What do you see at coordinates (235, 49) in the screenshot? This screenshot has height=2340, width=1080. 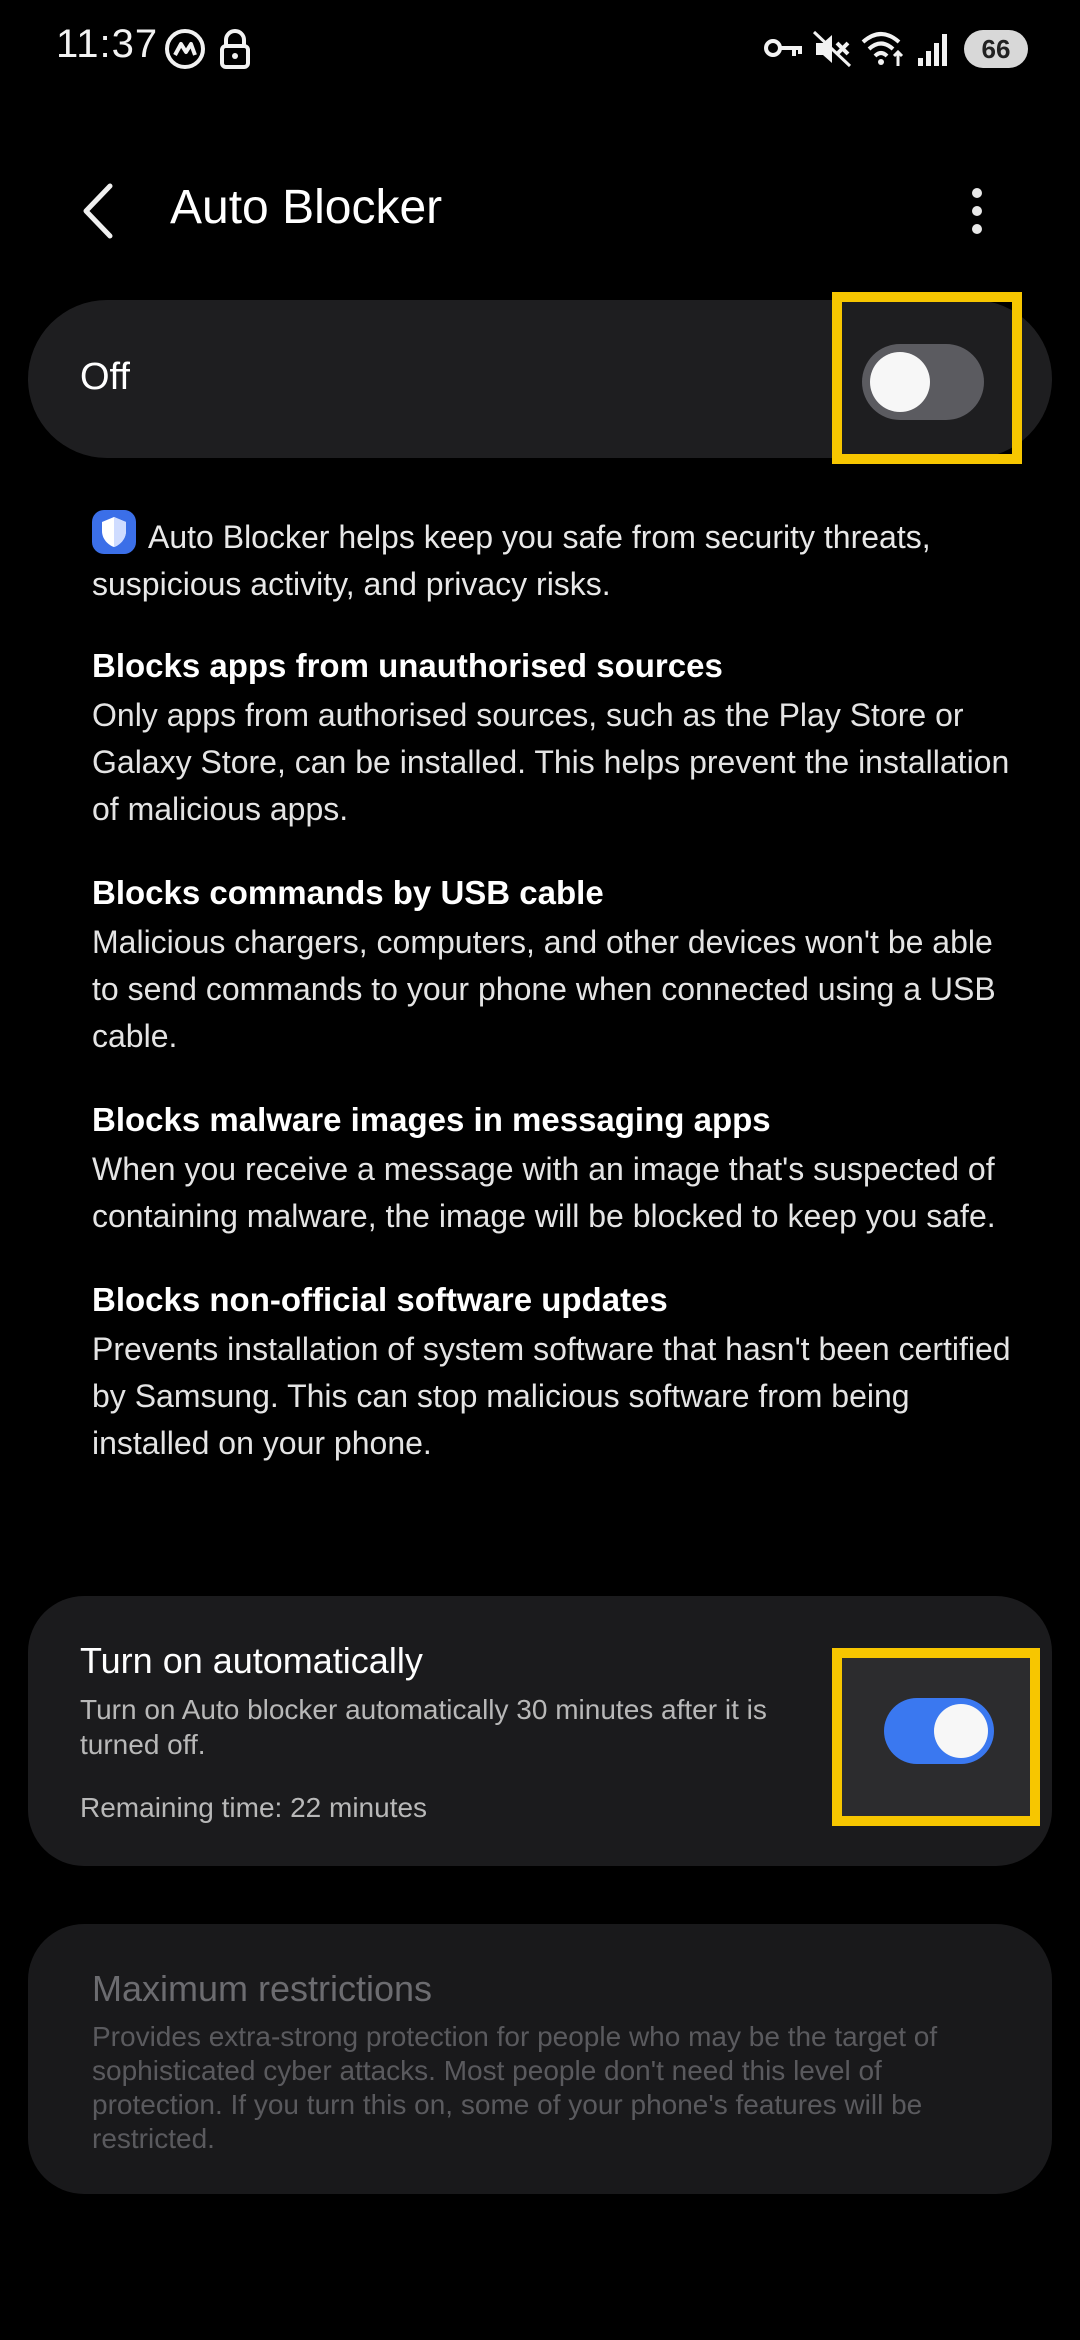 I see `lock-icon` at bounding box center [235, 49].